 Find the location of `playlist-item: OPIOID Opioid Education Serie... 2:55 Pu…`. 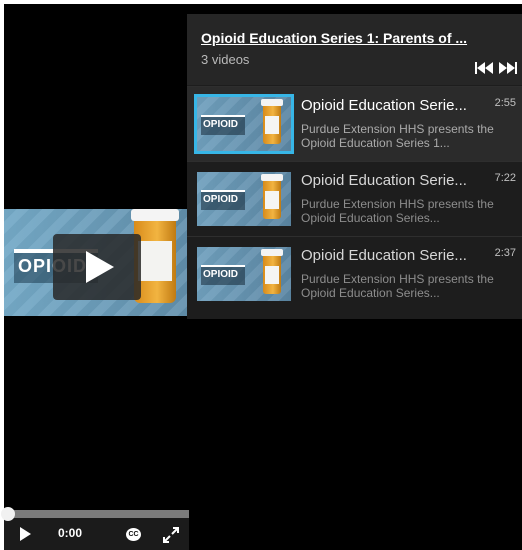

playlist-item: OPIOID Opioid Education Serie... 2:55 Pu… is located at coordinates (354, 123).